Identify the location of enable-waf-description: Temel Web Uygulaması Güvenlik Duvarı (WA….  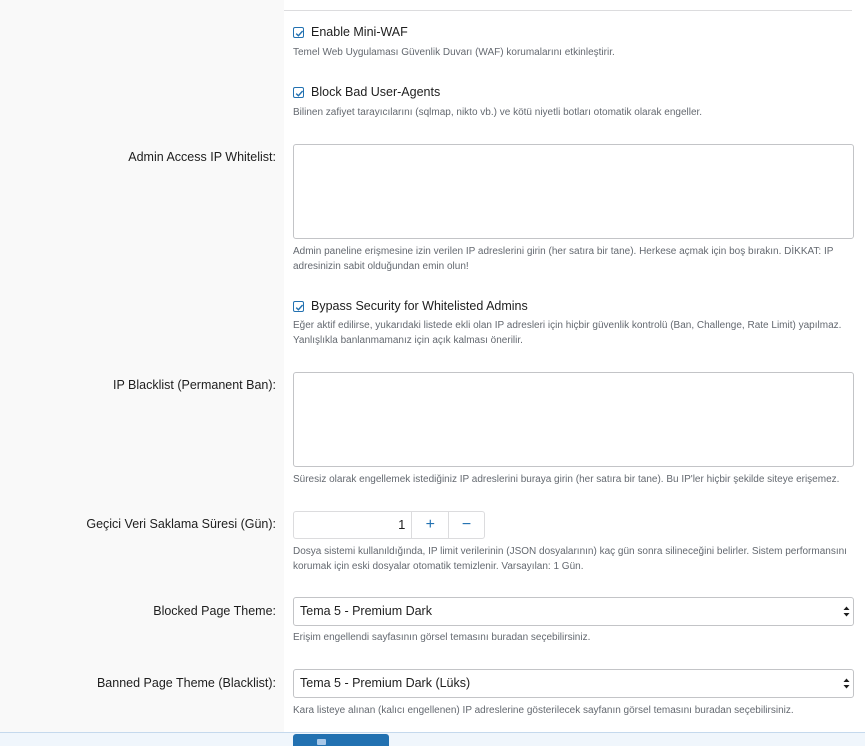
(454, 52).